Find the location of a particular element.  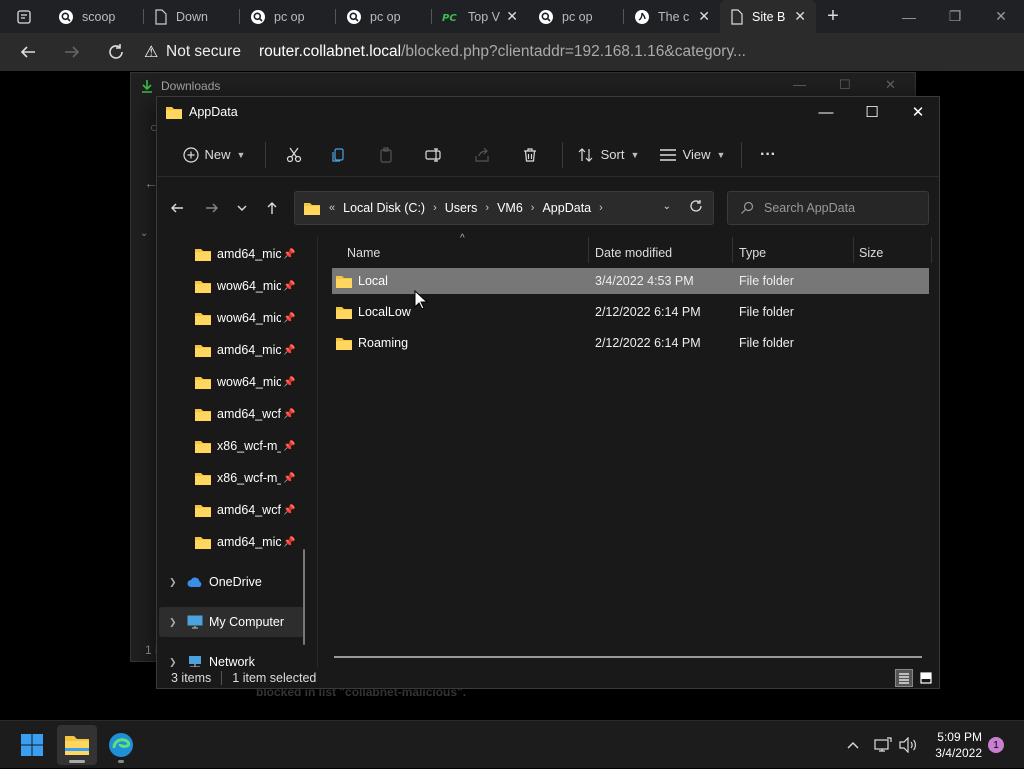

browser-tab-active: Site B ✕ is located at coordinates (768, 16).